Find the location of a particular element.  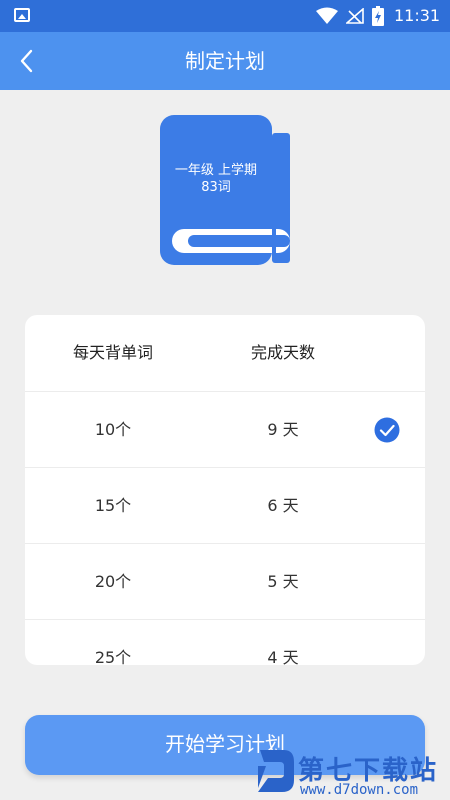

book-grade: 一年级 上学期 is located at coordinates (216, 170).